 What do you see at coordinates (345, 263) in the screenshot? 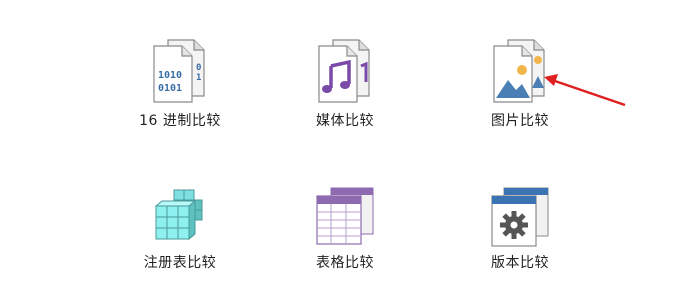
I see `table-compare-label: 表格比较` at bounding box center [345, 263].